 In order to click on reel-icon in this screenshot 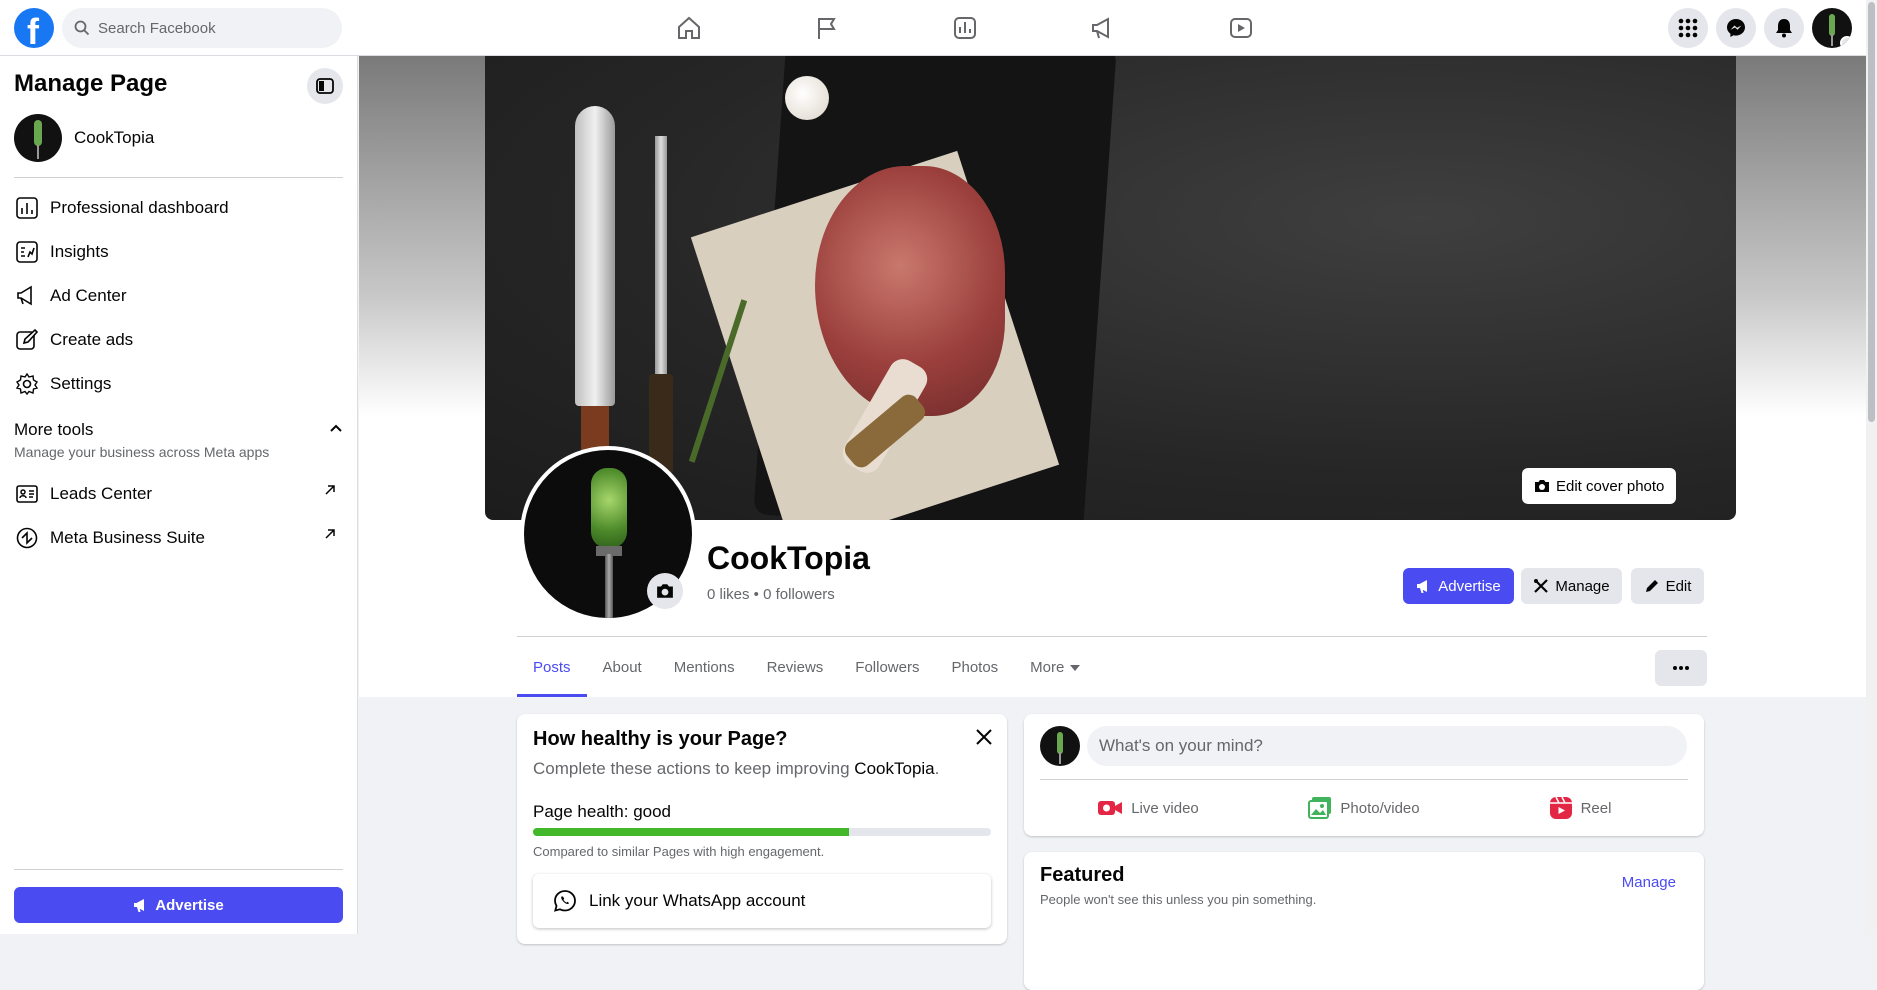, I will do `click(1560, 807)`.